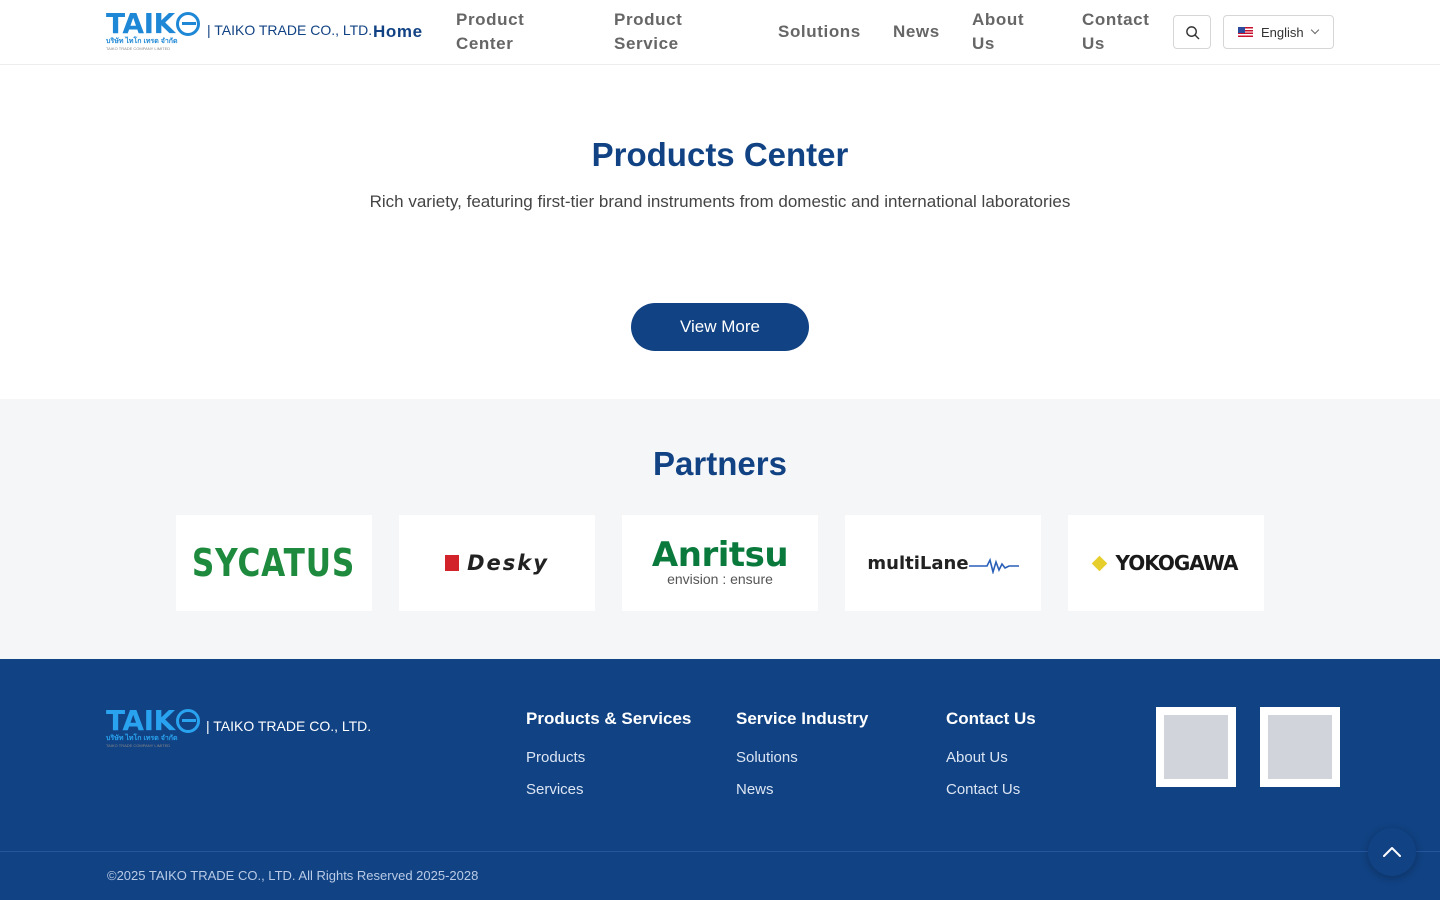 The width and height of the screenshot is (1440, 900). Describe the element at coordinates (506, 32) in the screenshot. I see `nav-product-center: Product Center` at that location.